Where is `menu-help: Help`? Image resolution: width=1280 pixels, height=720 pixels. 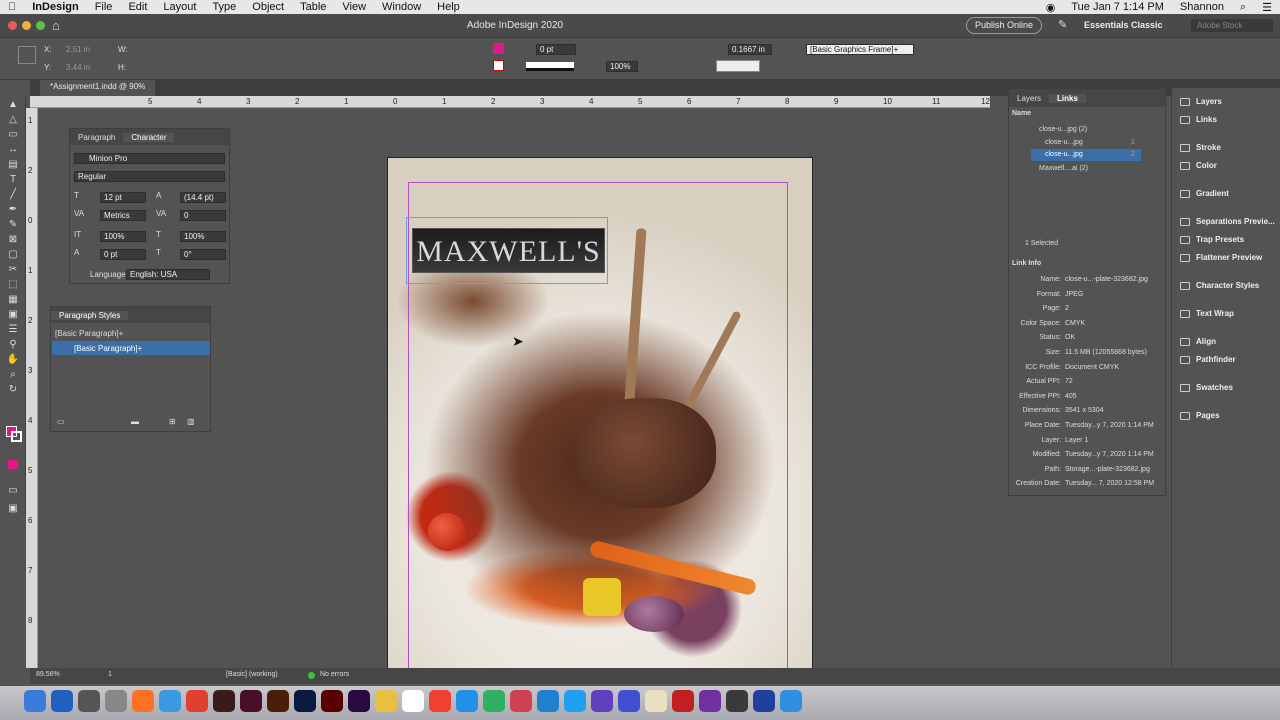
menu-help: Help is located at coordinates (448, 7).